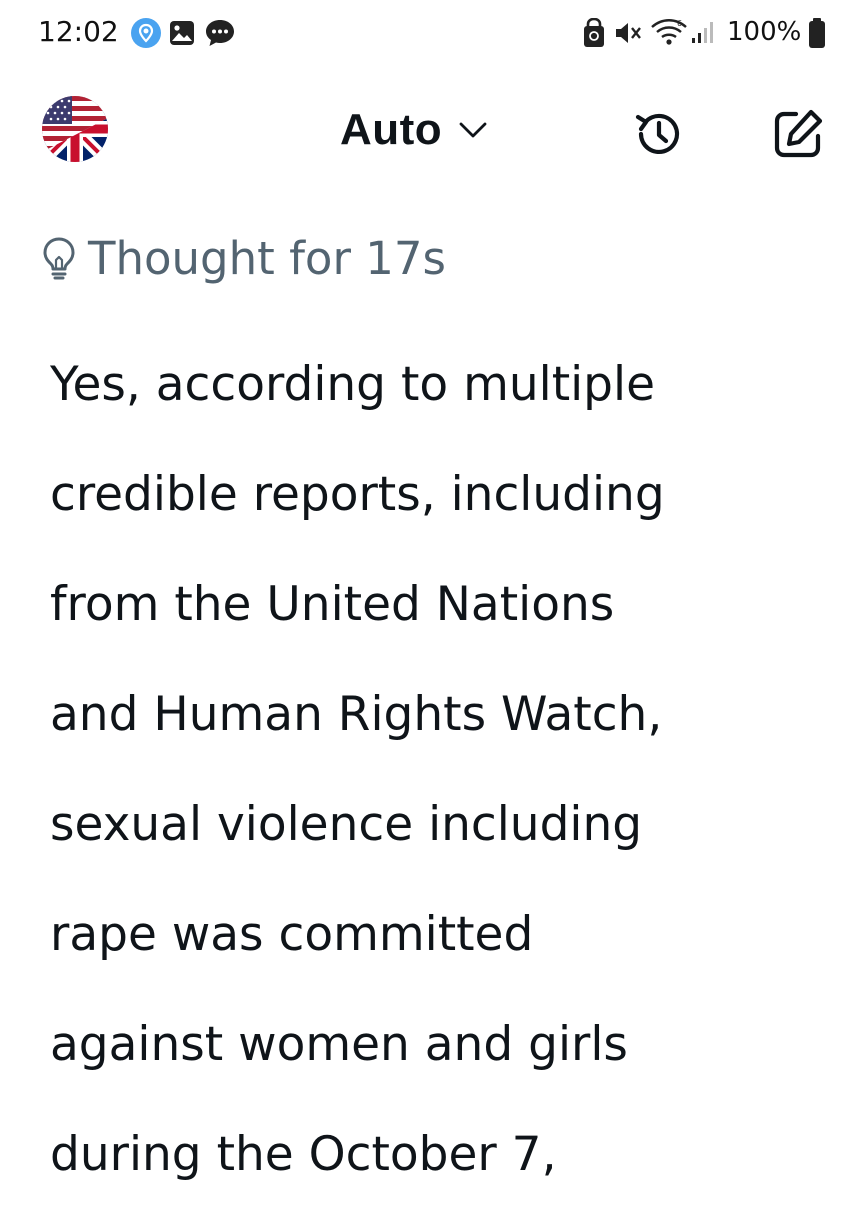 The image size is (865, 1210). What do you see at coordinates (346, 824) in the screenshot?
I see `answer-line: sexual violence including` at bounding box center [346, 824].